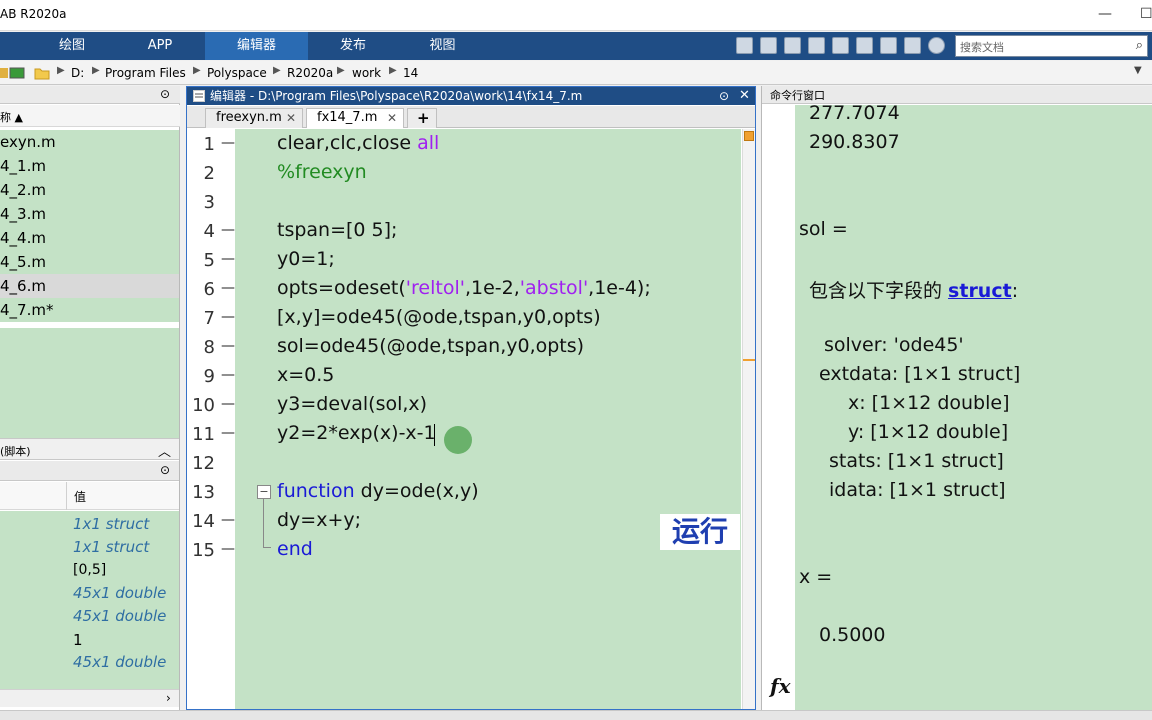 The width and height of the screenshot is (1152, 720). I want to click on horizontal-scrollbar: ›, so click(89, 698).